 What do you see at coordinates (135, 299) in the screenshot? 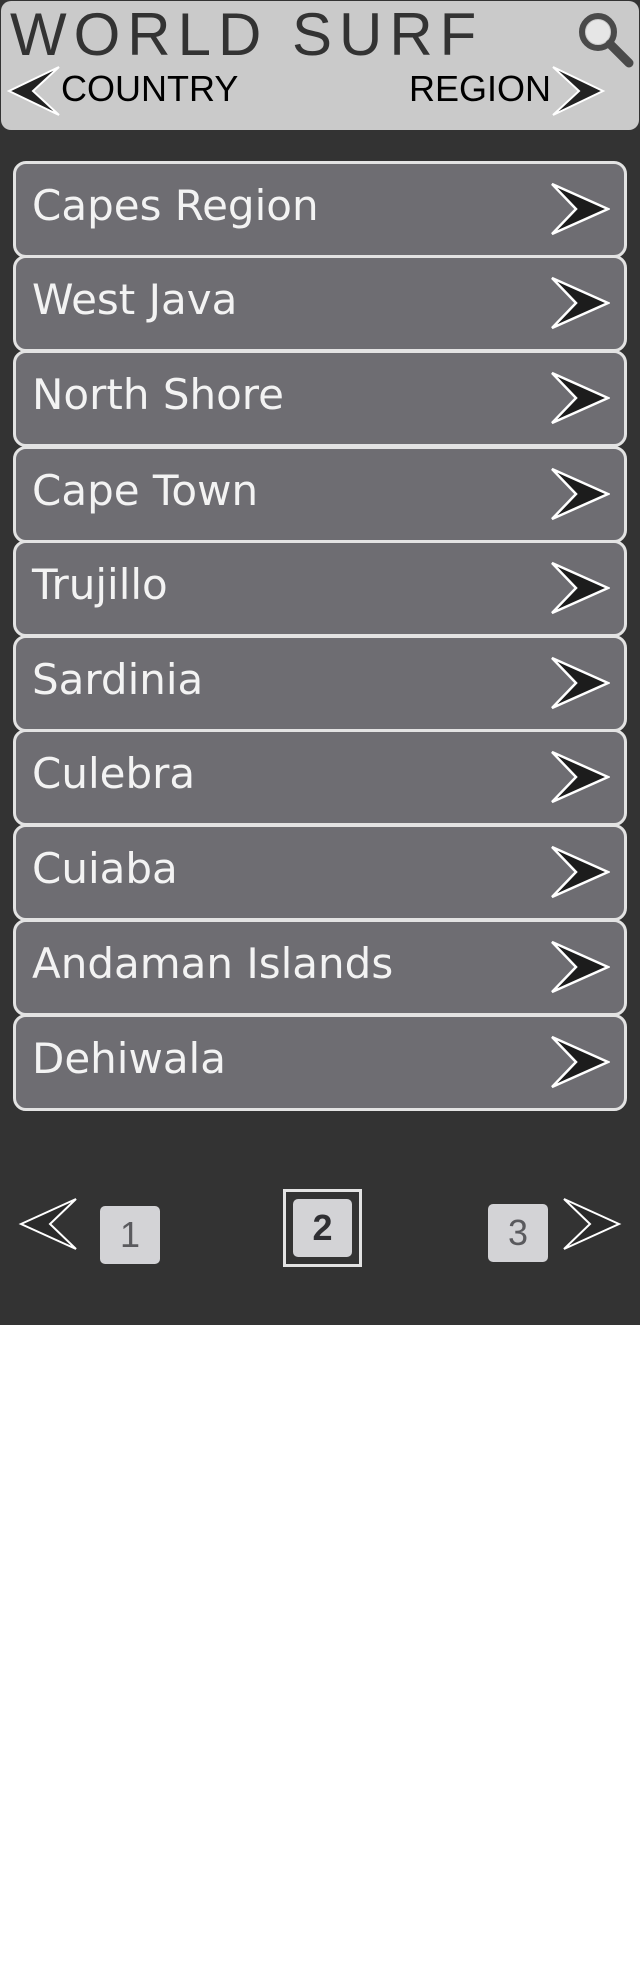
I see `list-item-label: West Java` at bounding box center [135, 299].